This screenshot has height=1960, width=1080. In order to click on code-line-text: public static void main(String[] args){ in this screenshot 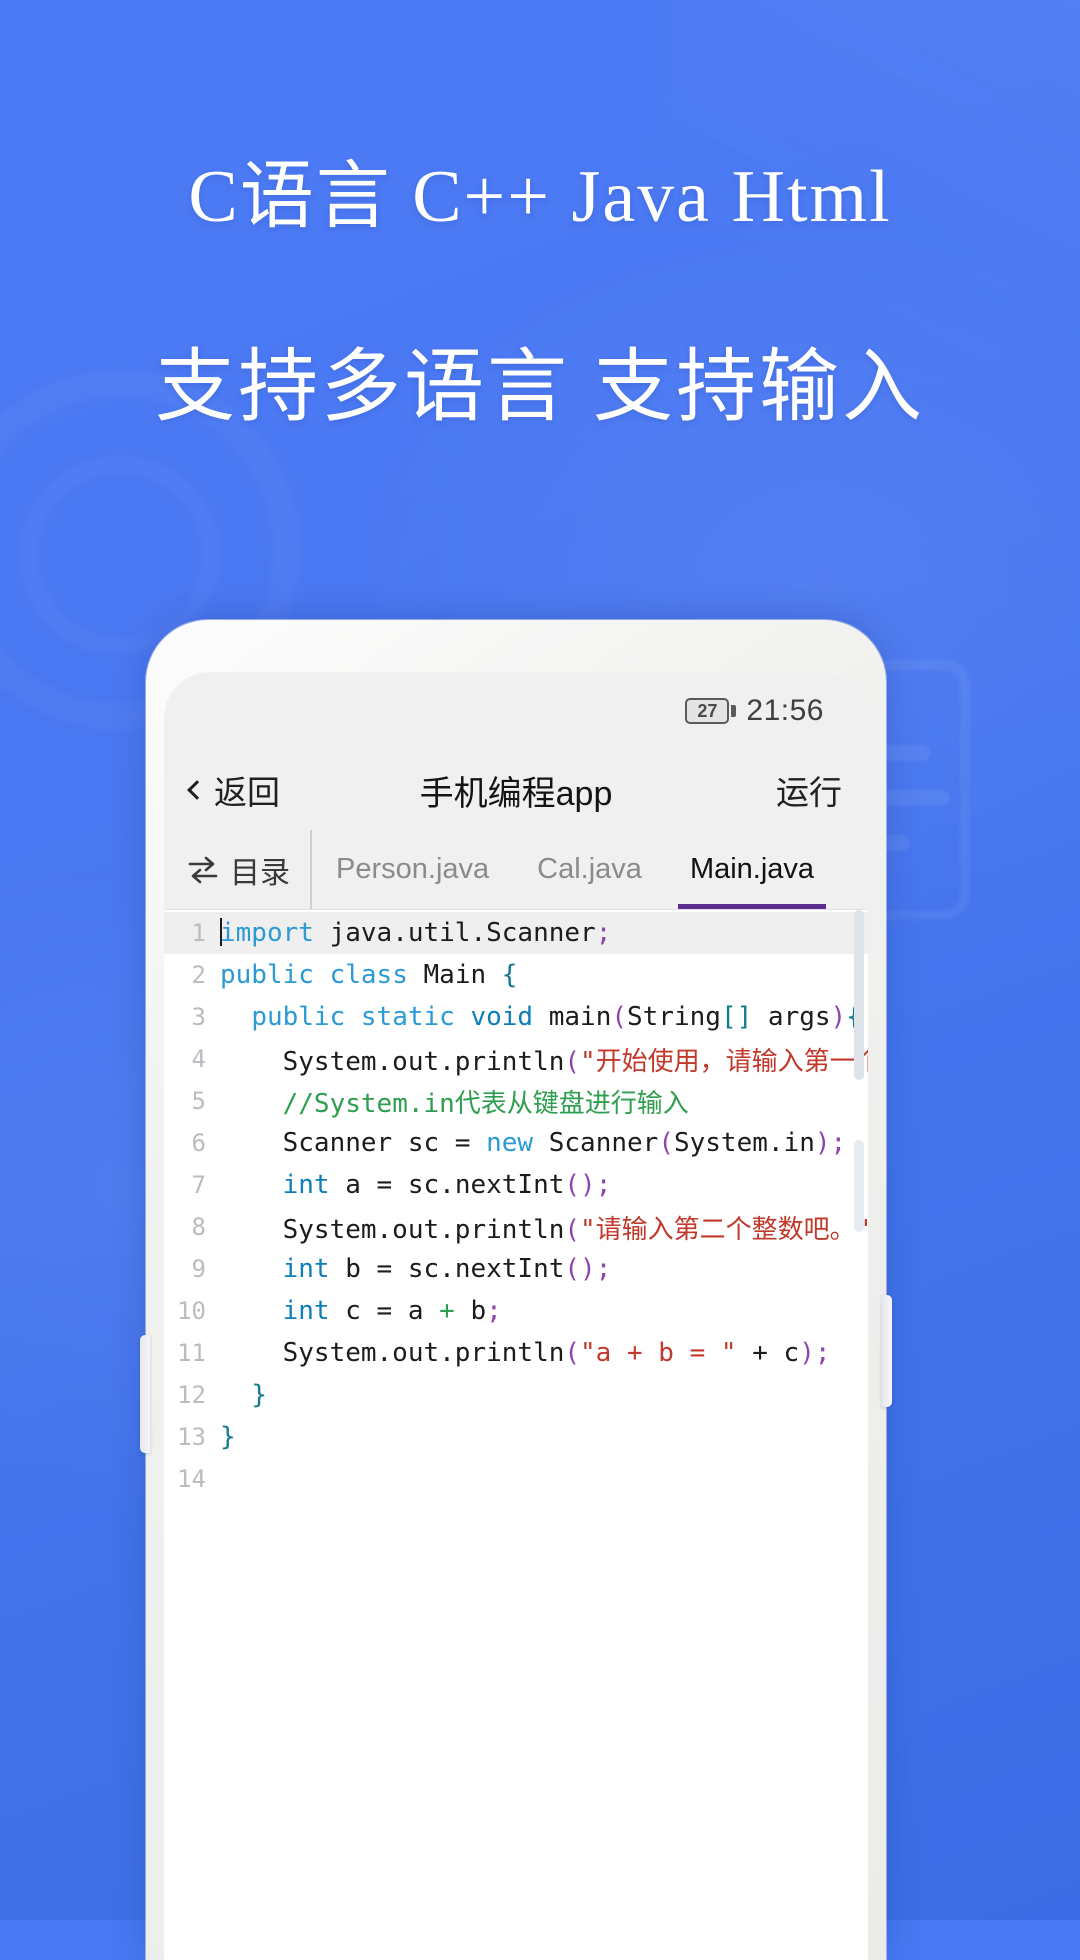, I will do `click(556, 1017)`.